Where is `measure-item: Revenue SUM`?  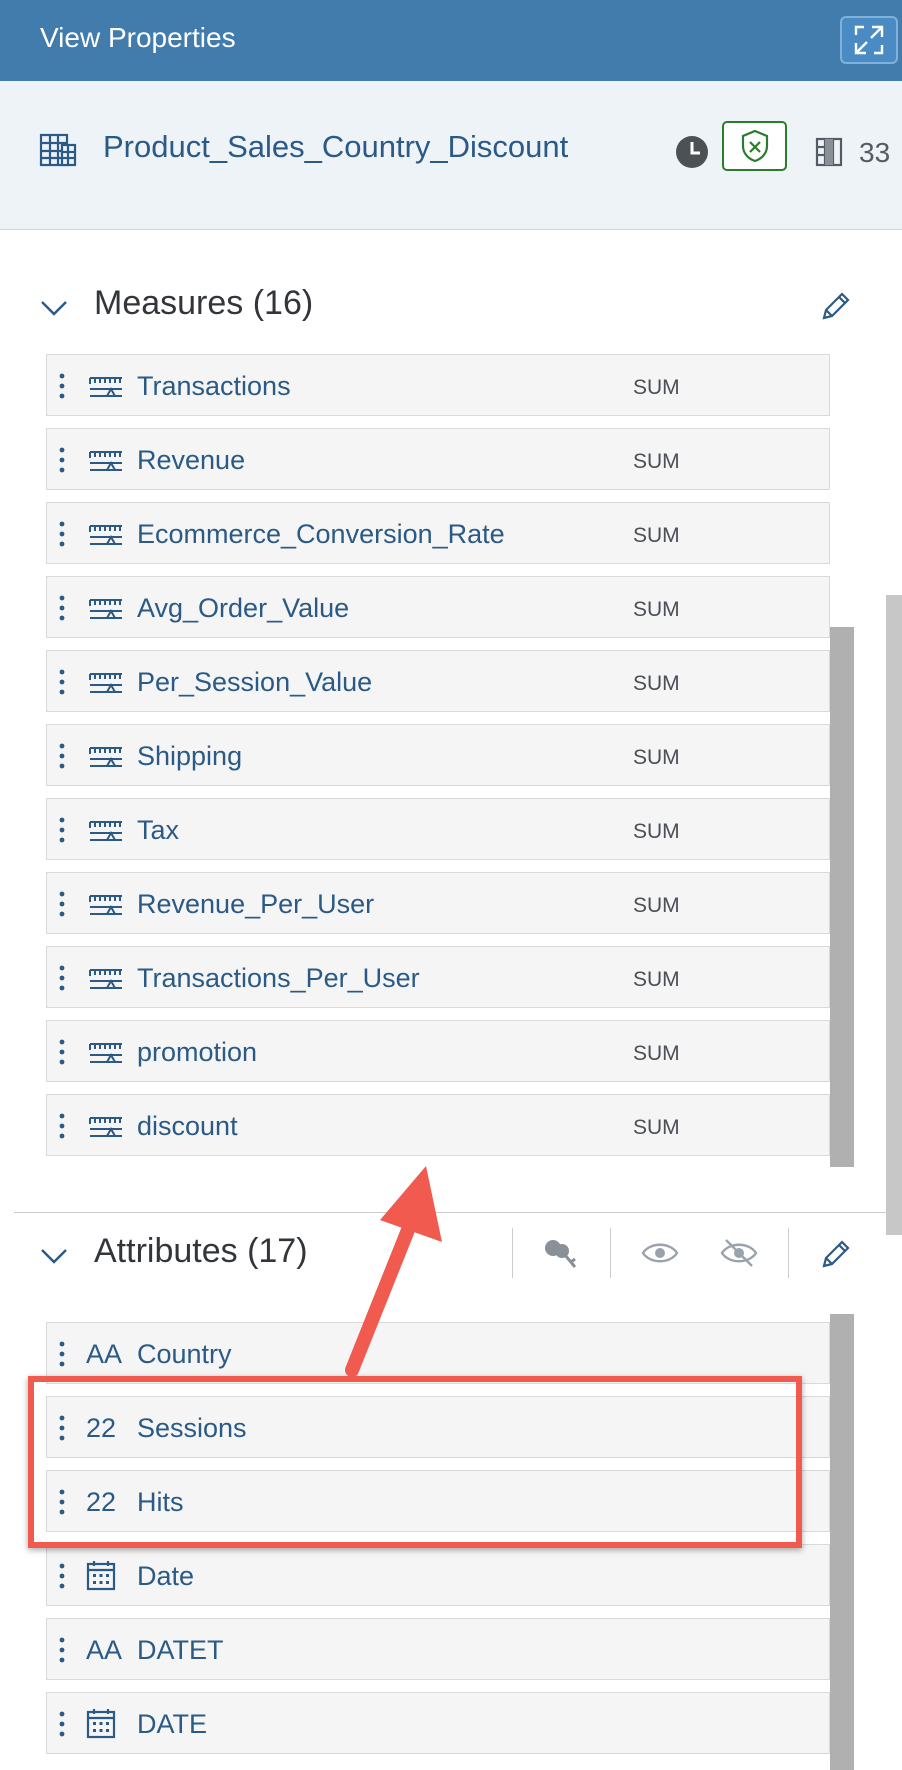
measure-item: Revenue SUM is located at coordinates (438, 459).